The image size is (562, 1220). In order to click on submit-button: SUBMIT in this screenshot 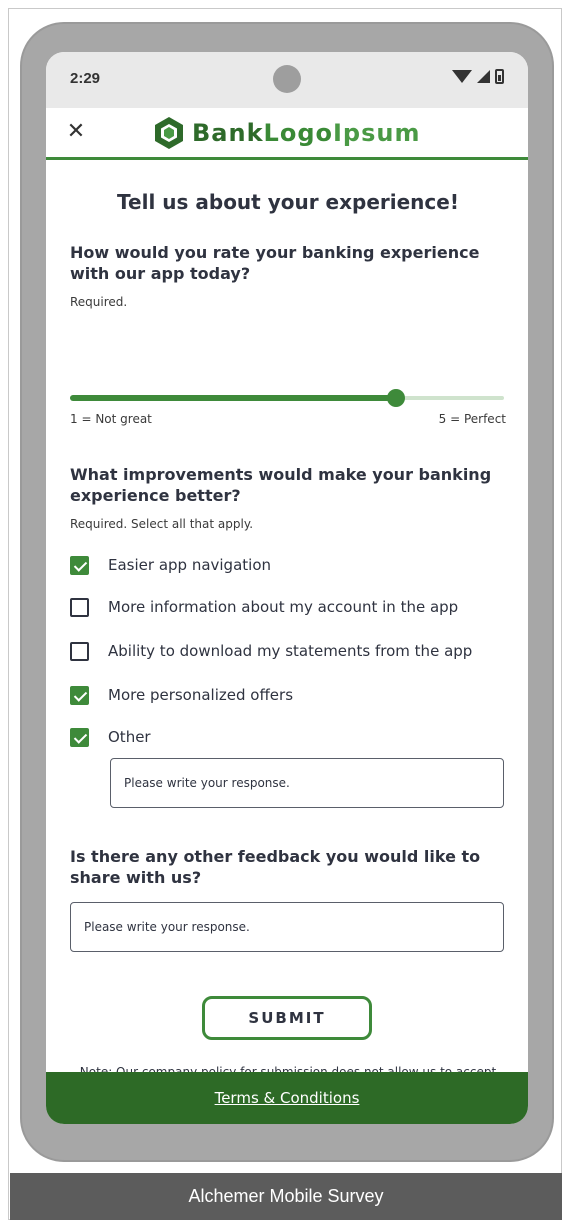, I will do `click(287, 1018)`.